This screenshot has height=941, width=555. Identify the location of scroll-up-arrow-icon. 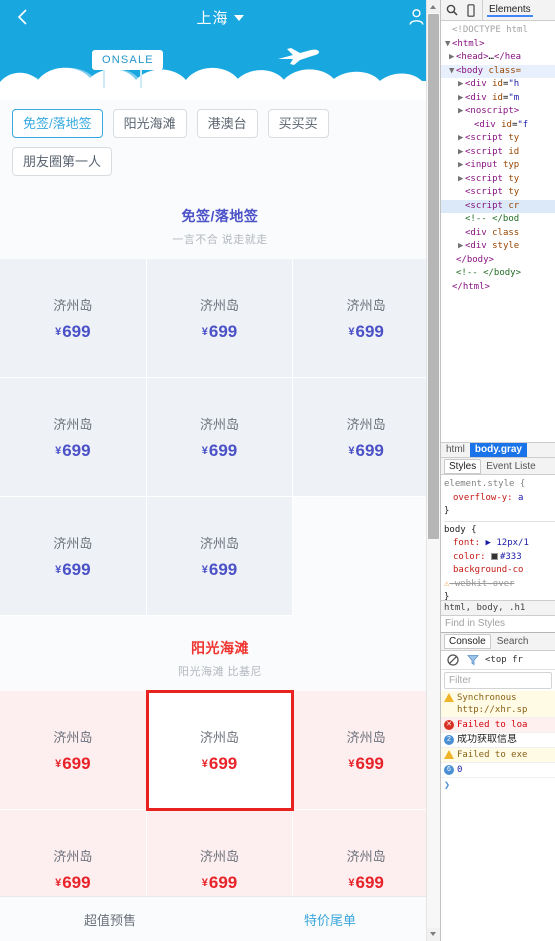
(433, 6).